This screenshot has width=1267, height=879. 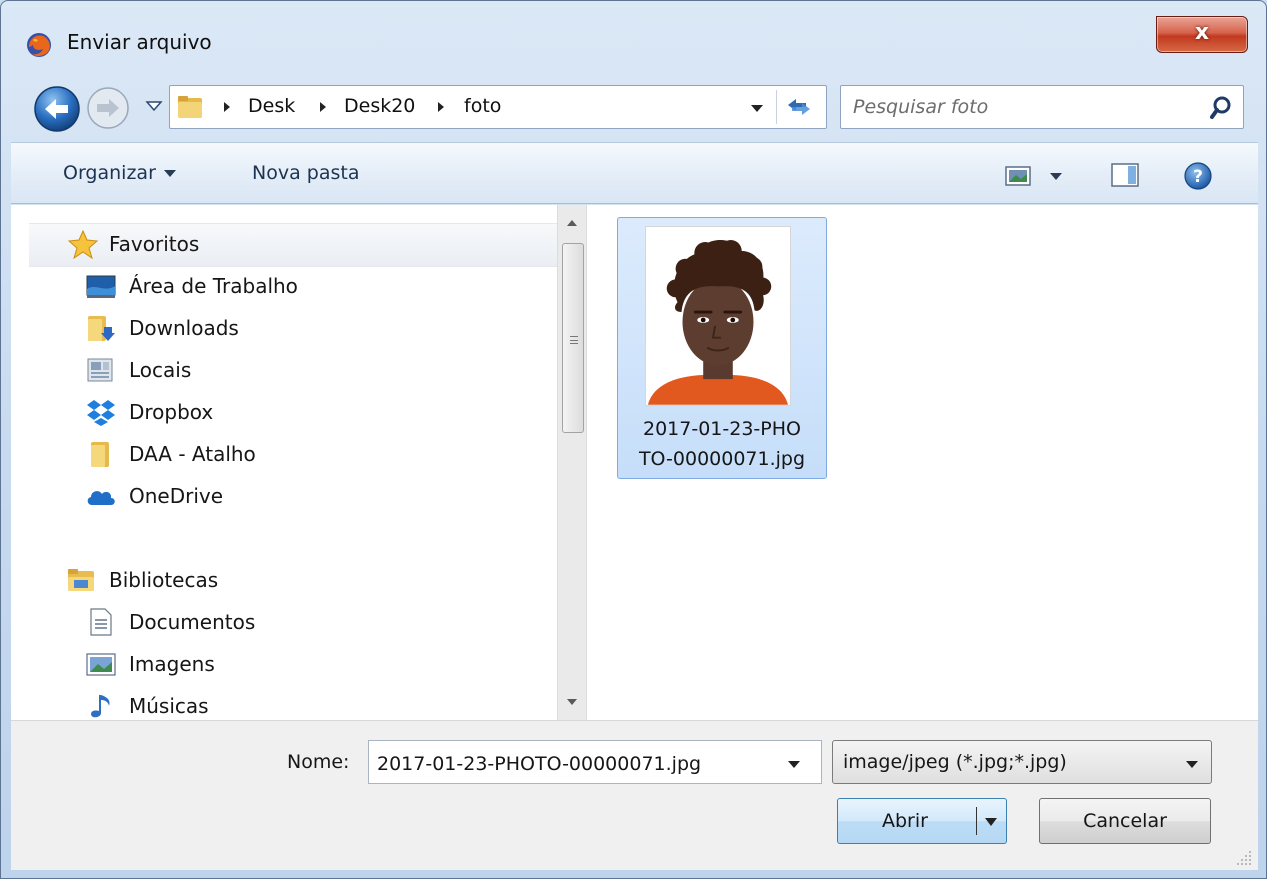 I want to click on scrollbar-thumb, so click(x=573, y=338).